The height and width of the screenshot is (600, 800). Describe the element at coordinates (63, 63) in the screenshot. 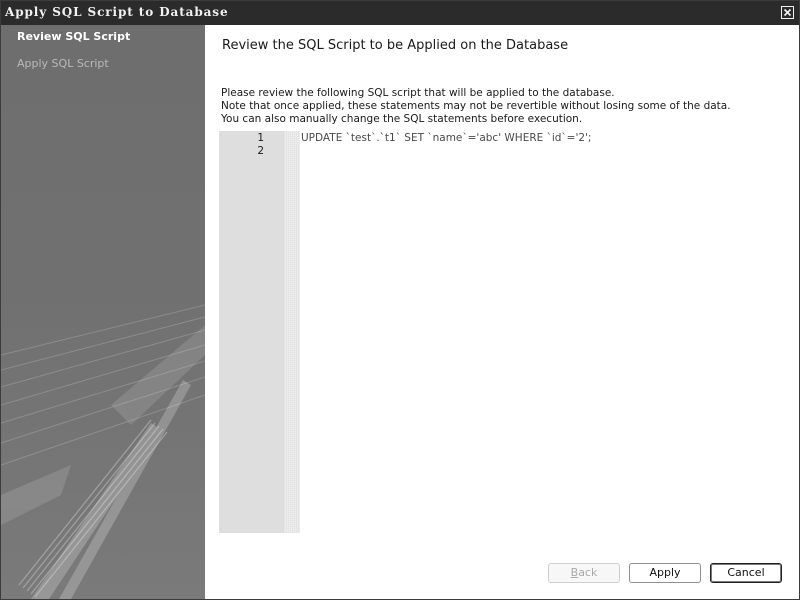

I see `step-apply-sql-script: Apply SQL Script` at that location.